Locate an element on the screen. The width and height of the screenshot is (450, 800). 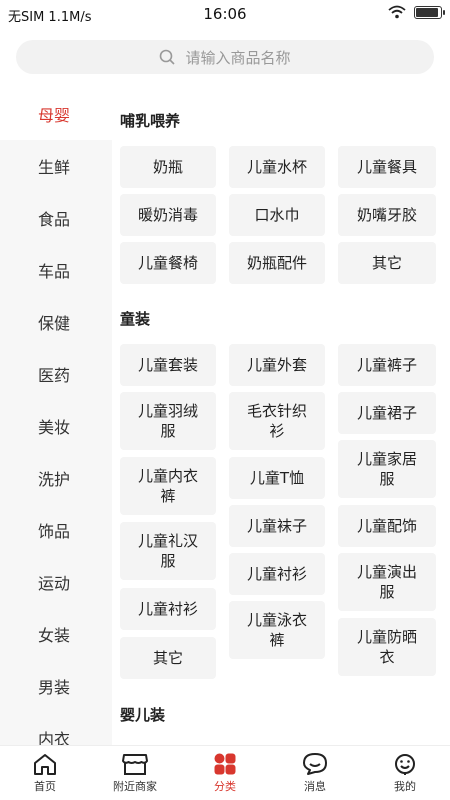
subcategory-chip: 儿童裤子 is located at coordinates (387, 365).